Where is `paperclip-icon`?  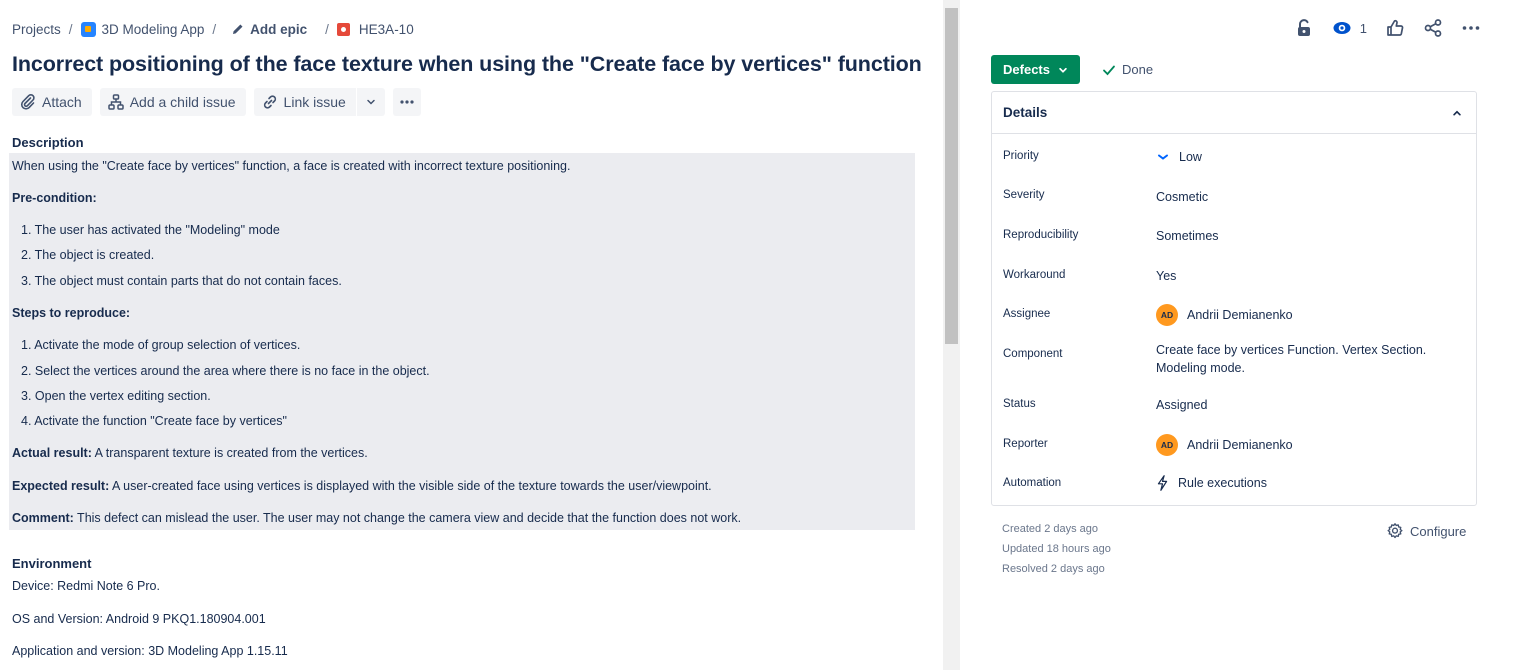 paperclip-icon is located at coordinates (27, 102).